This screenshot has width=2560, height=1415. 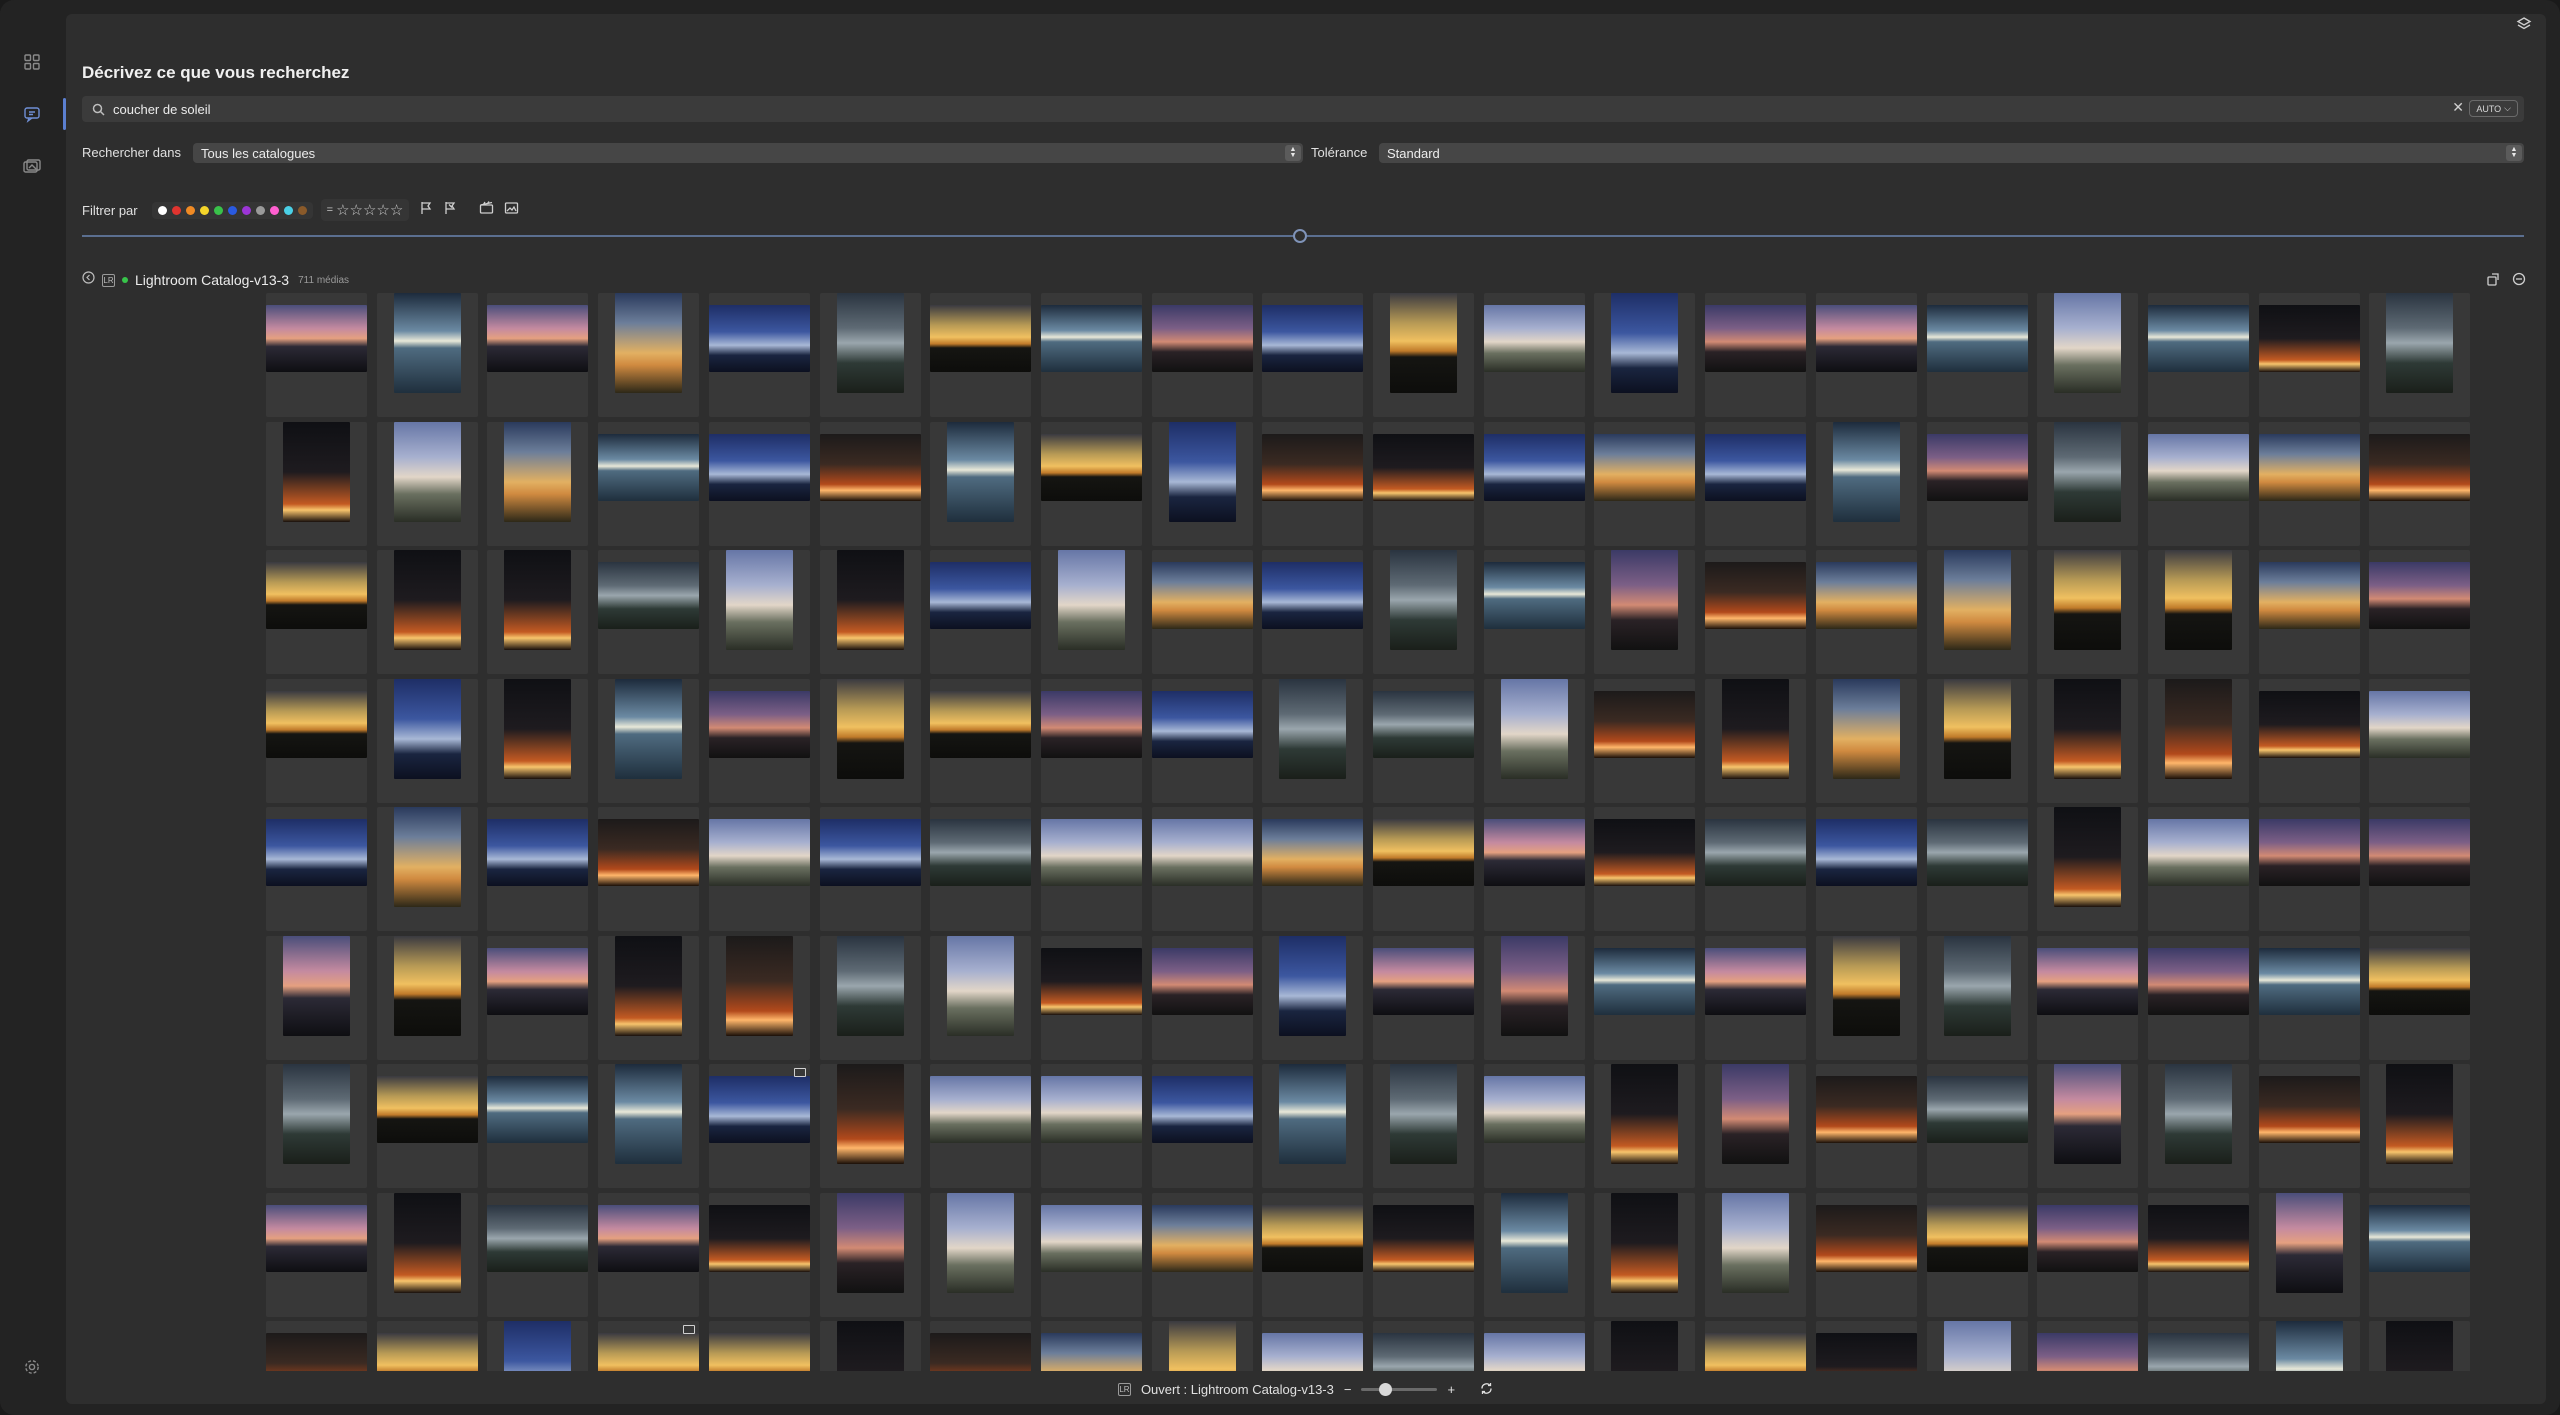 I want to click on settings-gear-icon, so click(x=32, y=1367).